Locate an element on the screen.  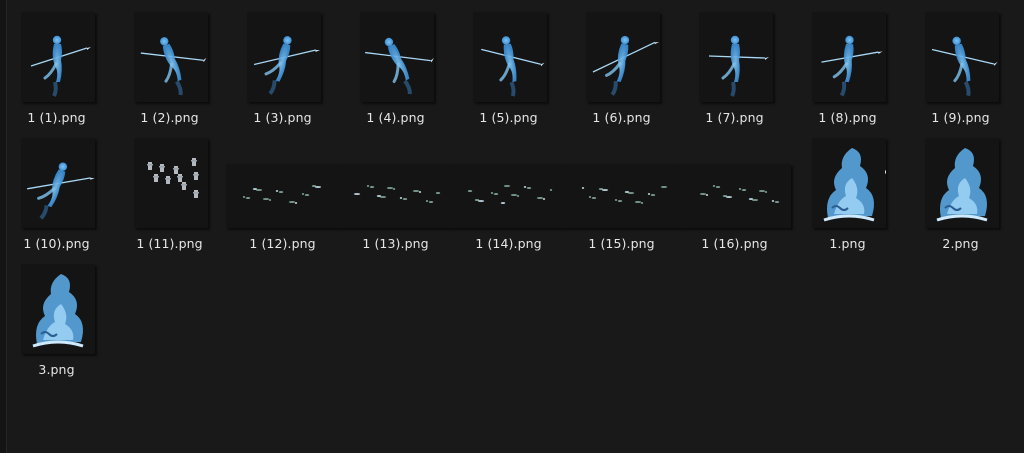
file-item: 1 (8).png is located at coordinates (847, 65).